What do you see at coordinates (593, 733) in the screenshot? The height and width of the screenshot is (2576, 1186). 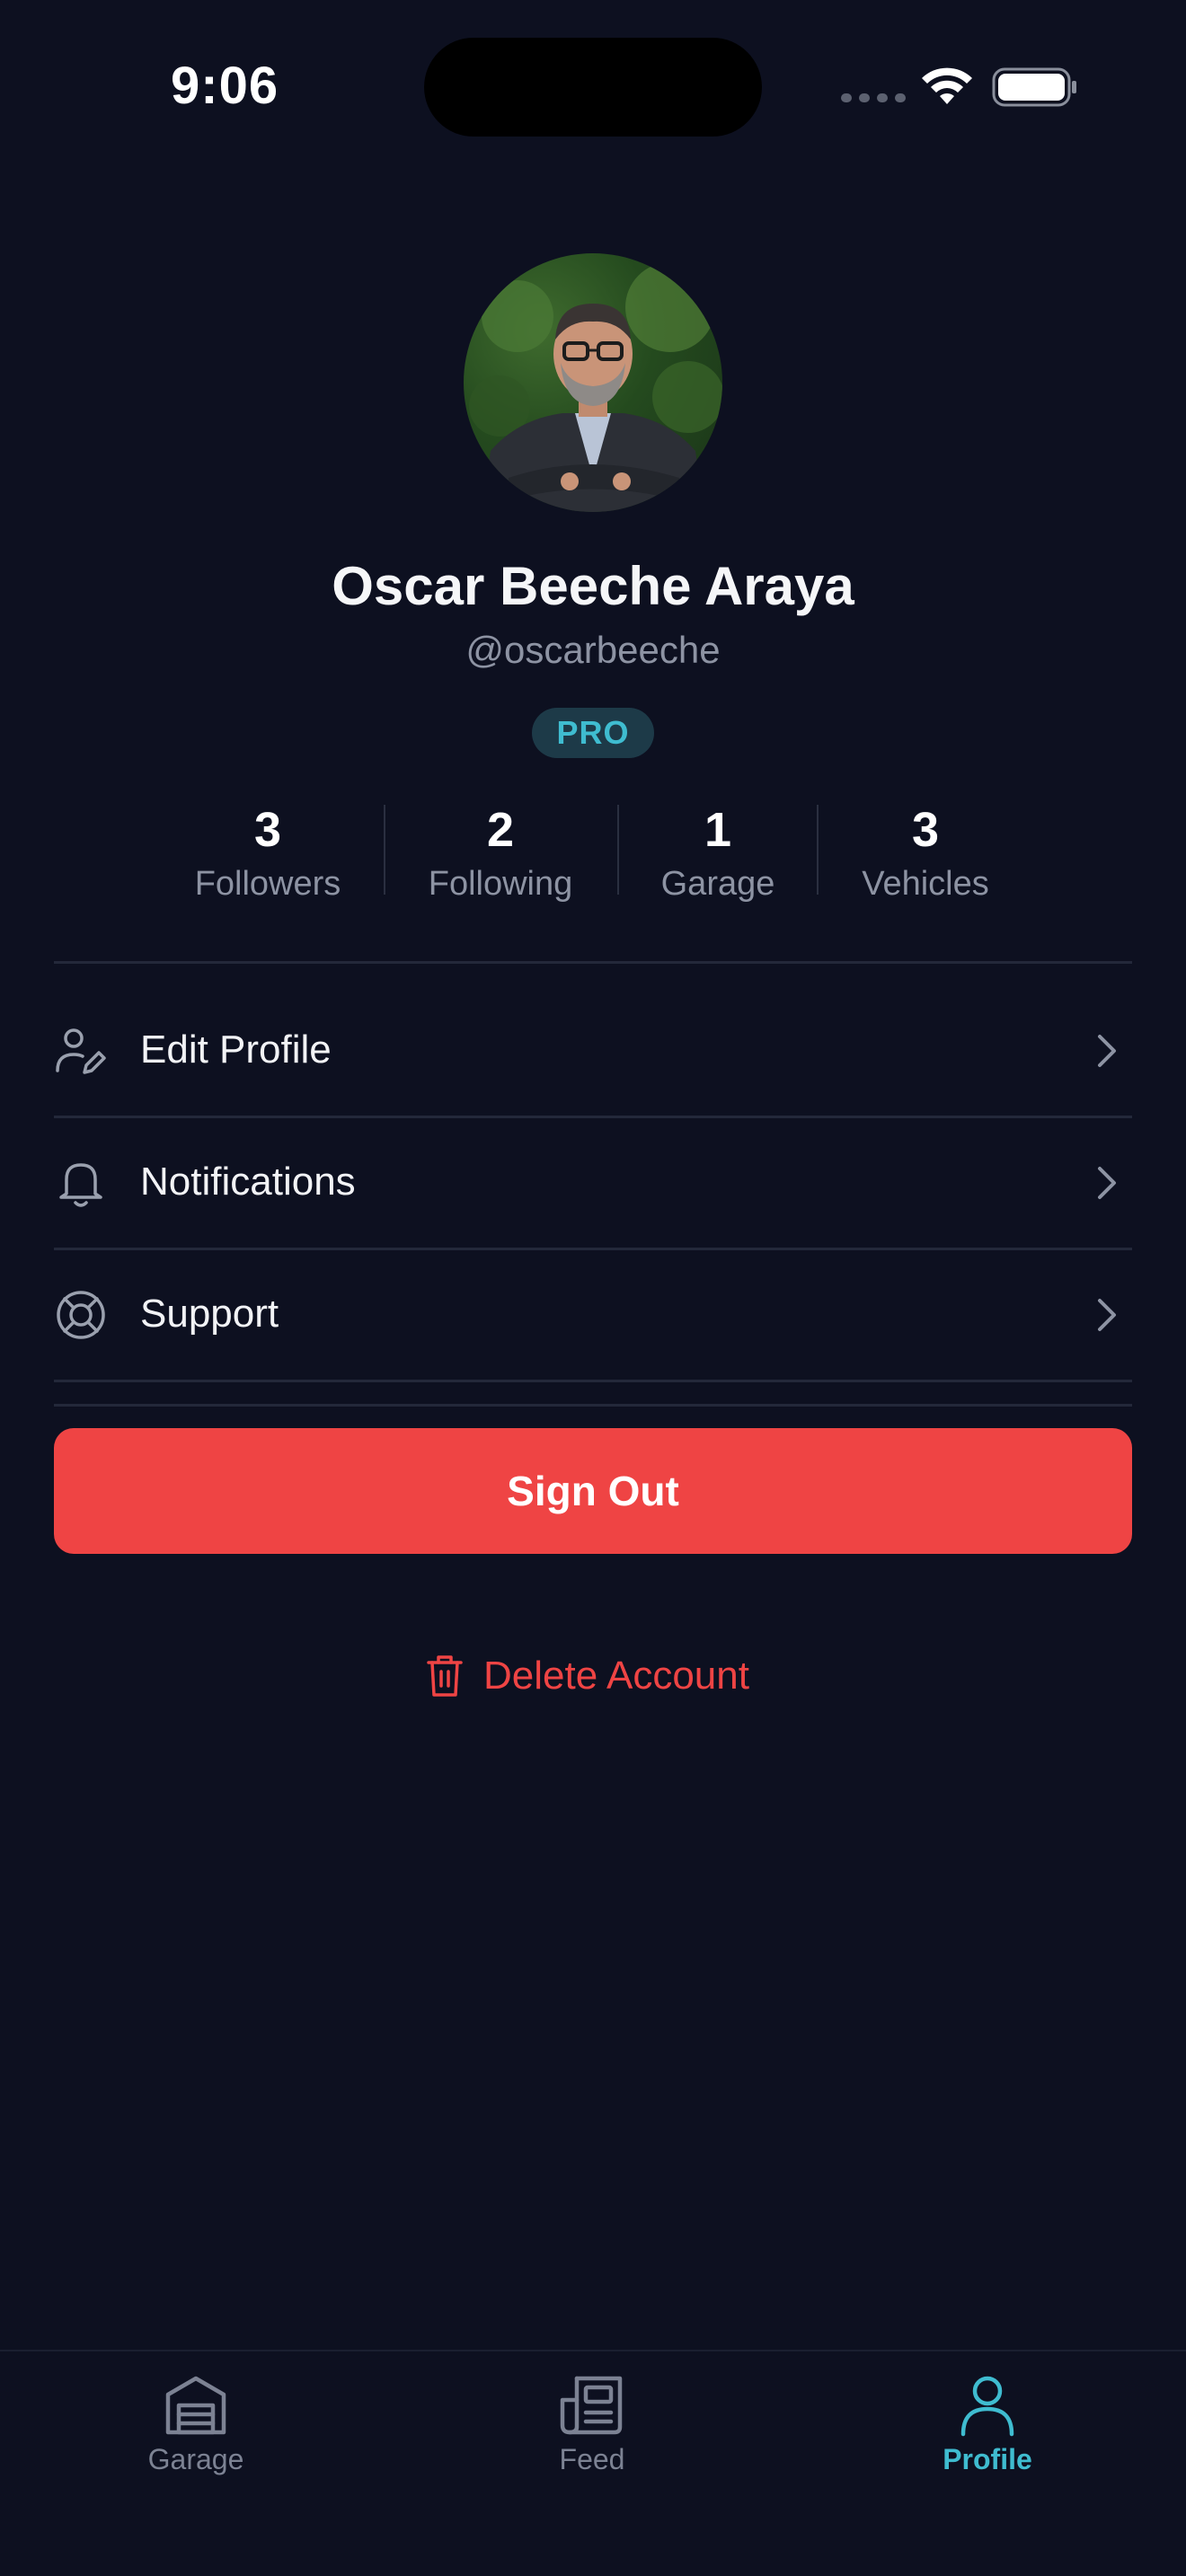 I see `pro-badge: PRO` at bounding box center [593, 733].